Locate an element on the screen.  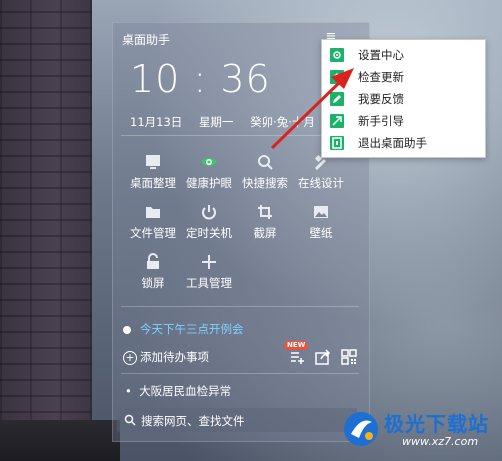
tool-desktop-organize: 桌面整理 is located at coordinates (153, 172).